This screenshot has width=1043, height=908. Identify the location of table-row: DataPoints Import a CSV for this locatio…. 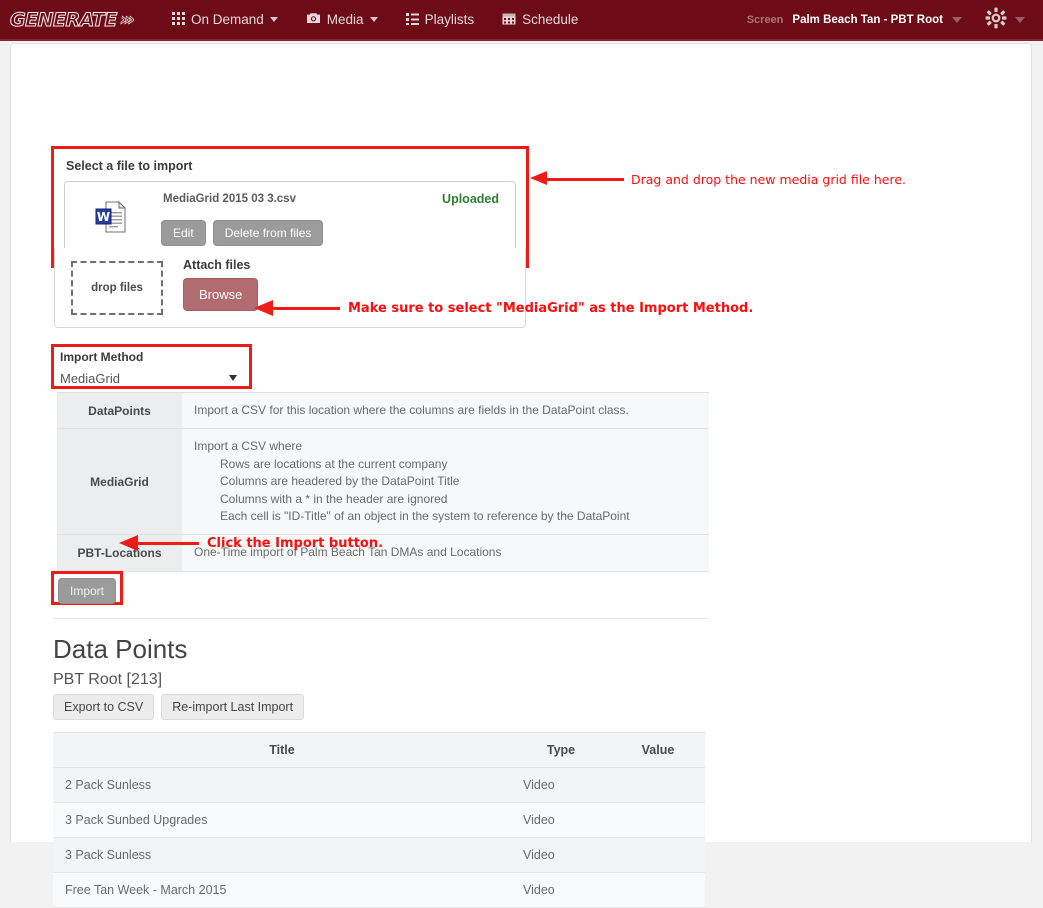
(383, 410).